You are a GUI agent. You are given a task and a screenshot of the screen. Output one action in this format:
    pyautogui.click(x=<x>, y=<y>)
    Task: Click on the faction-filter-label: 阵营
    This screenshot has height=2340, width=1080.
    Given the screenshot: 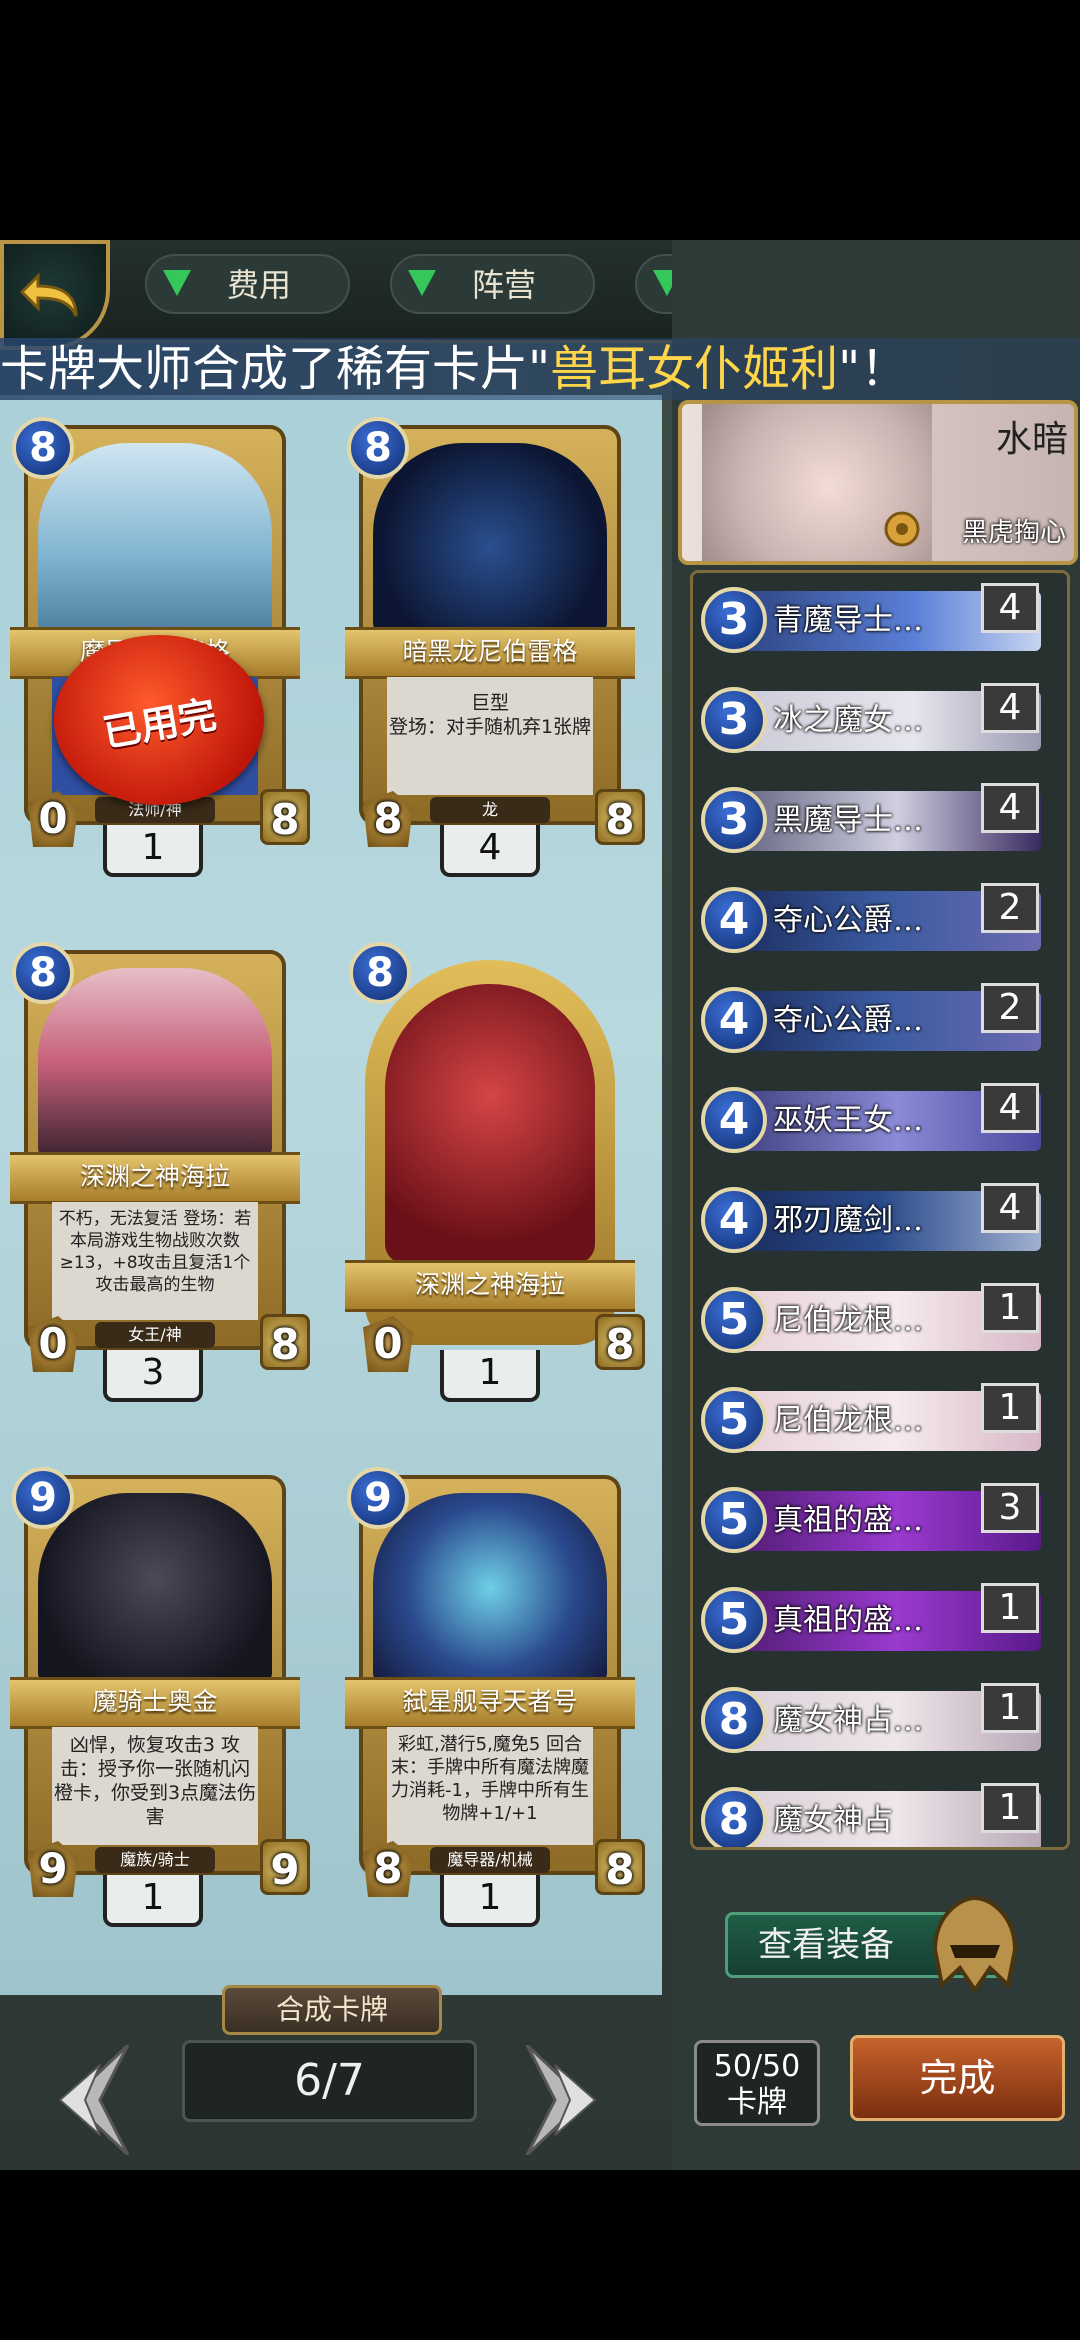 What is the action you would take?
    pyautogui.click(x=504, y=285)
    